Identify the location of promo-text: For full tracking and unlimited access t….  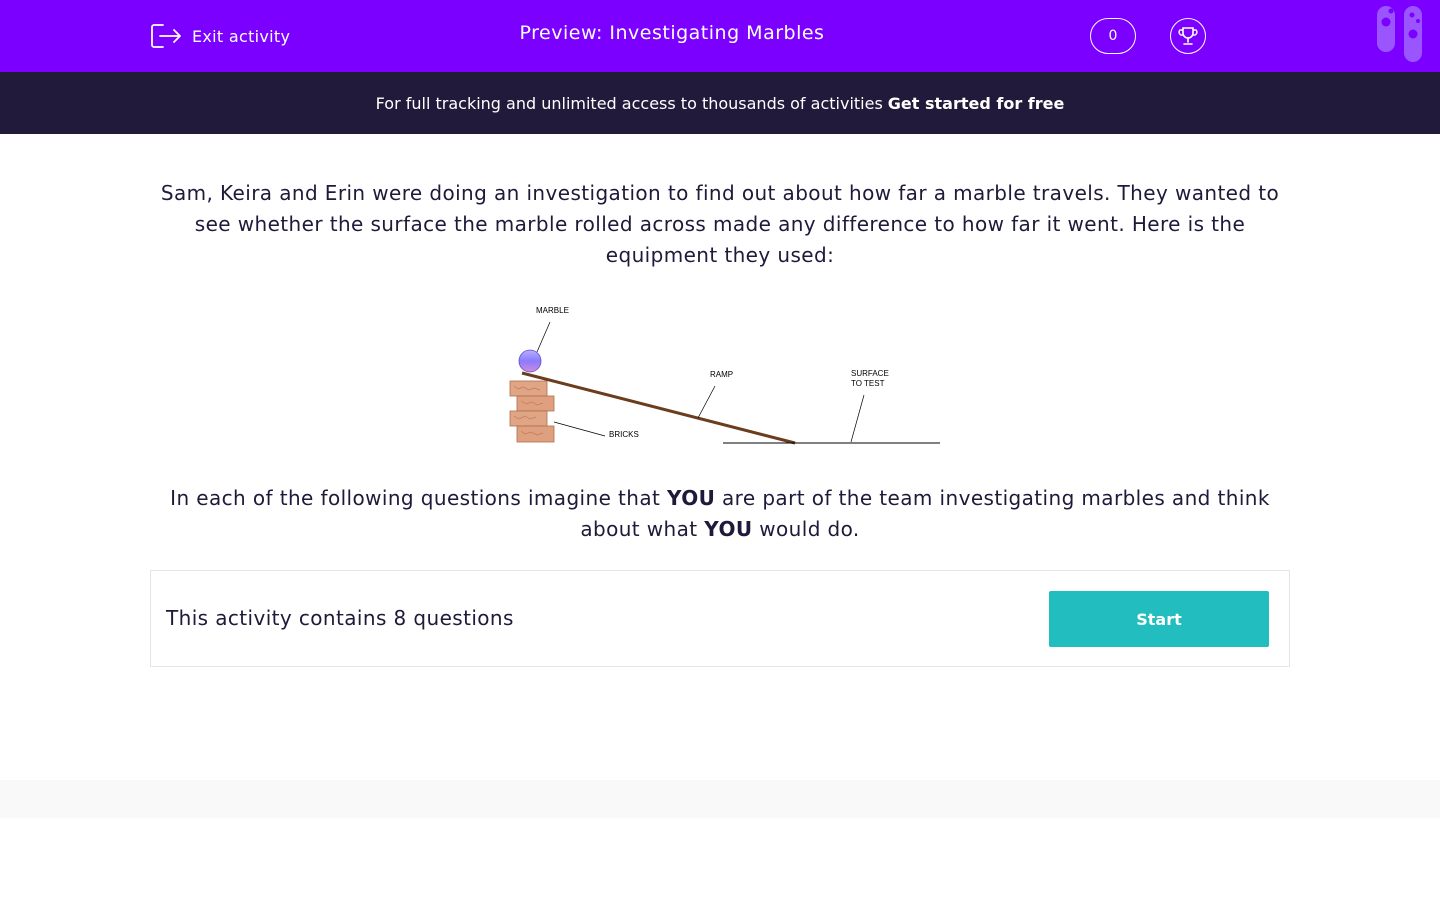
(629, 103).